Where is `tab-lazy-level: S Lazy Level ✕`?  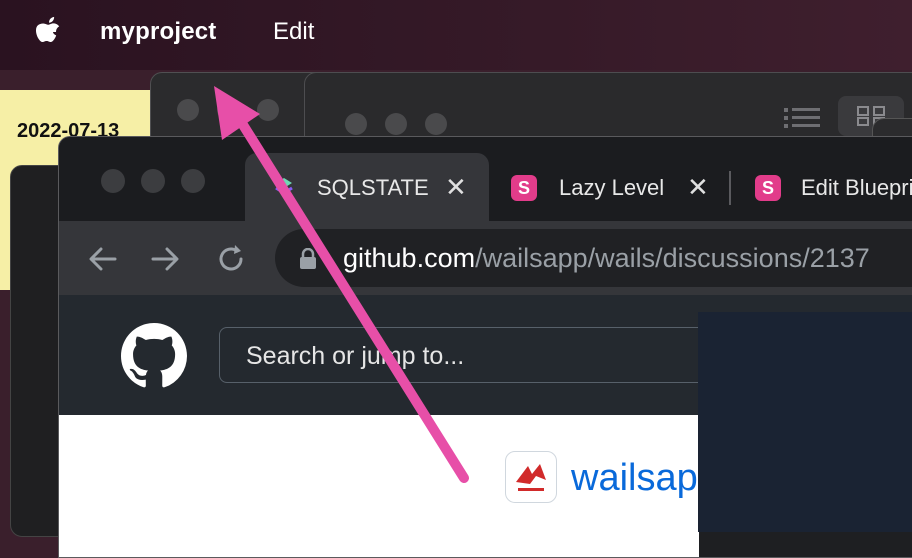 tab-lazy-level: S Lazy Level ✕ is located at coordinates (609, 187).